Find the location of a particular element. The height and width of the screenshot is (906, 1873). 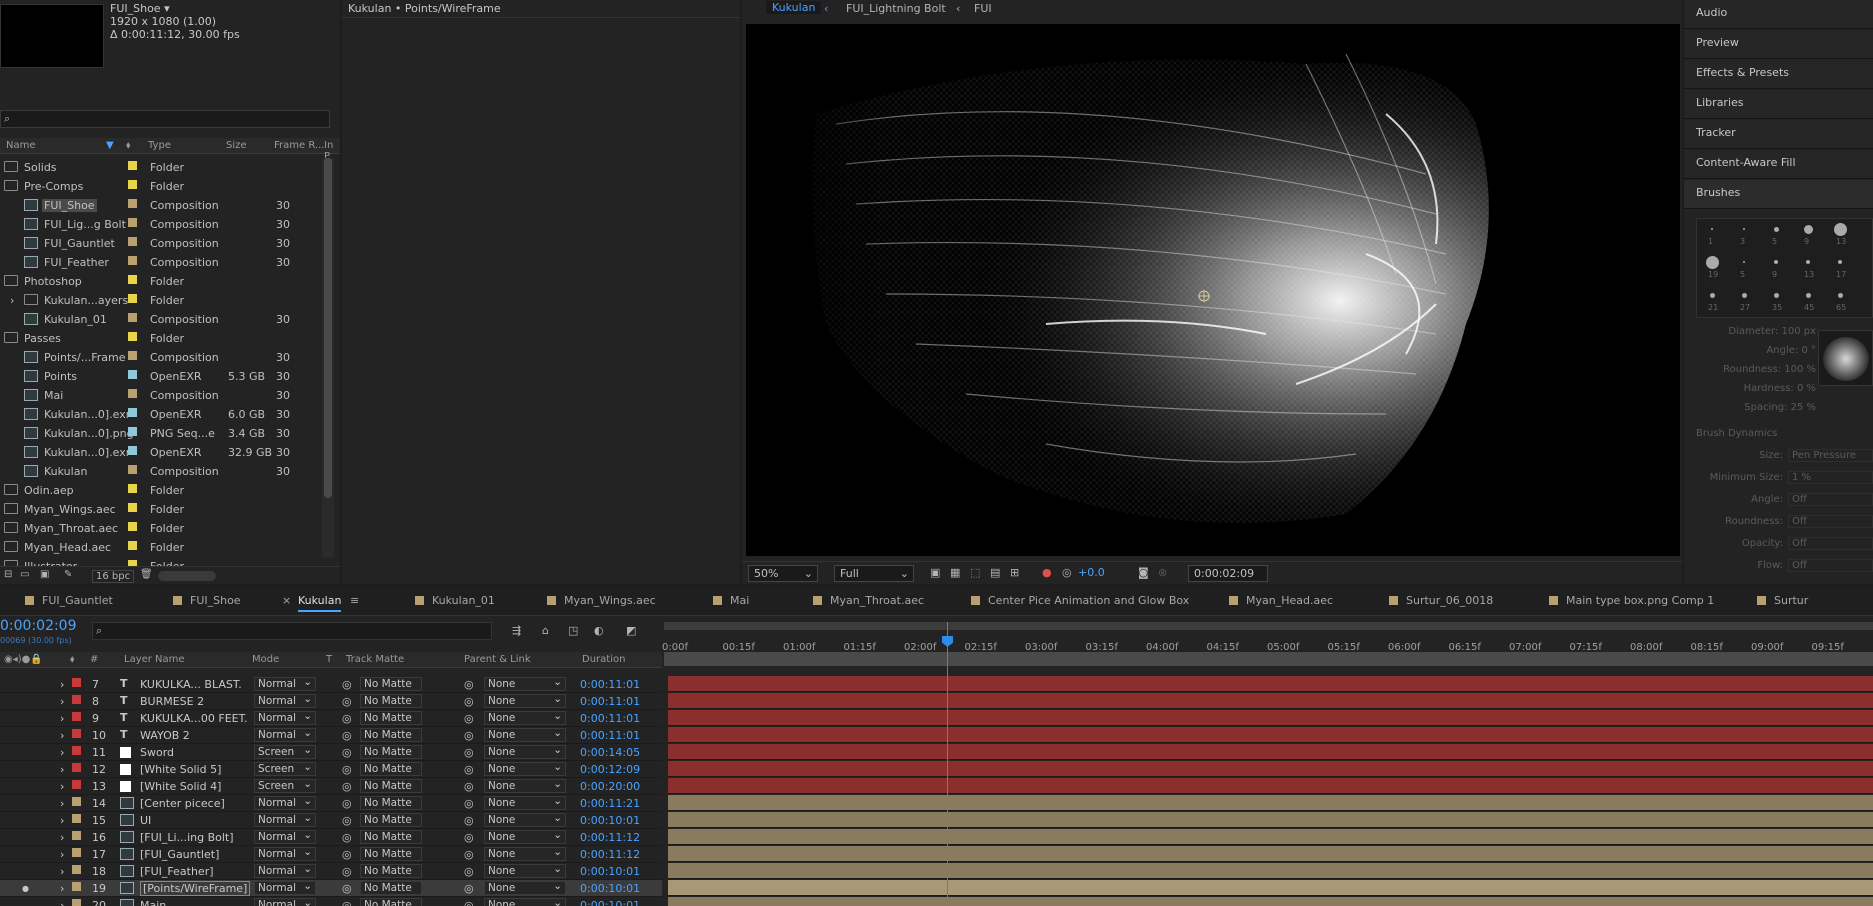

col-layer-name: Layer Name is located at coordinates (154, 659).